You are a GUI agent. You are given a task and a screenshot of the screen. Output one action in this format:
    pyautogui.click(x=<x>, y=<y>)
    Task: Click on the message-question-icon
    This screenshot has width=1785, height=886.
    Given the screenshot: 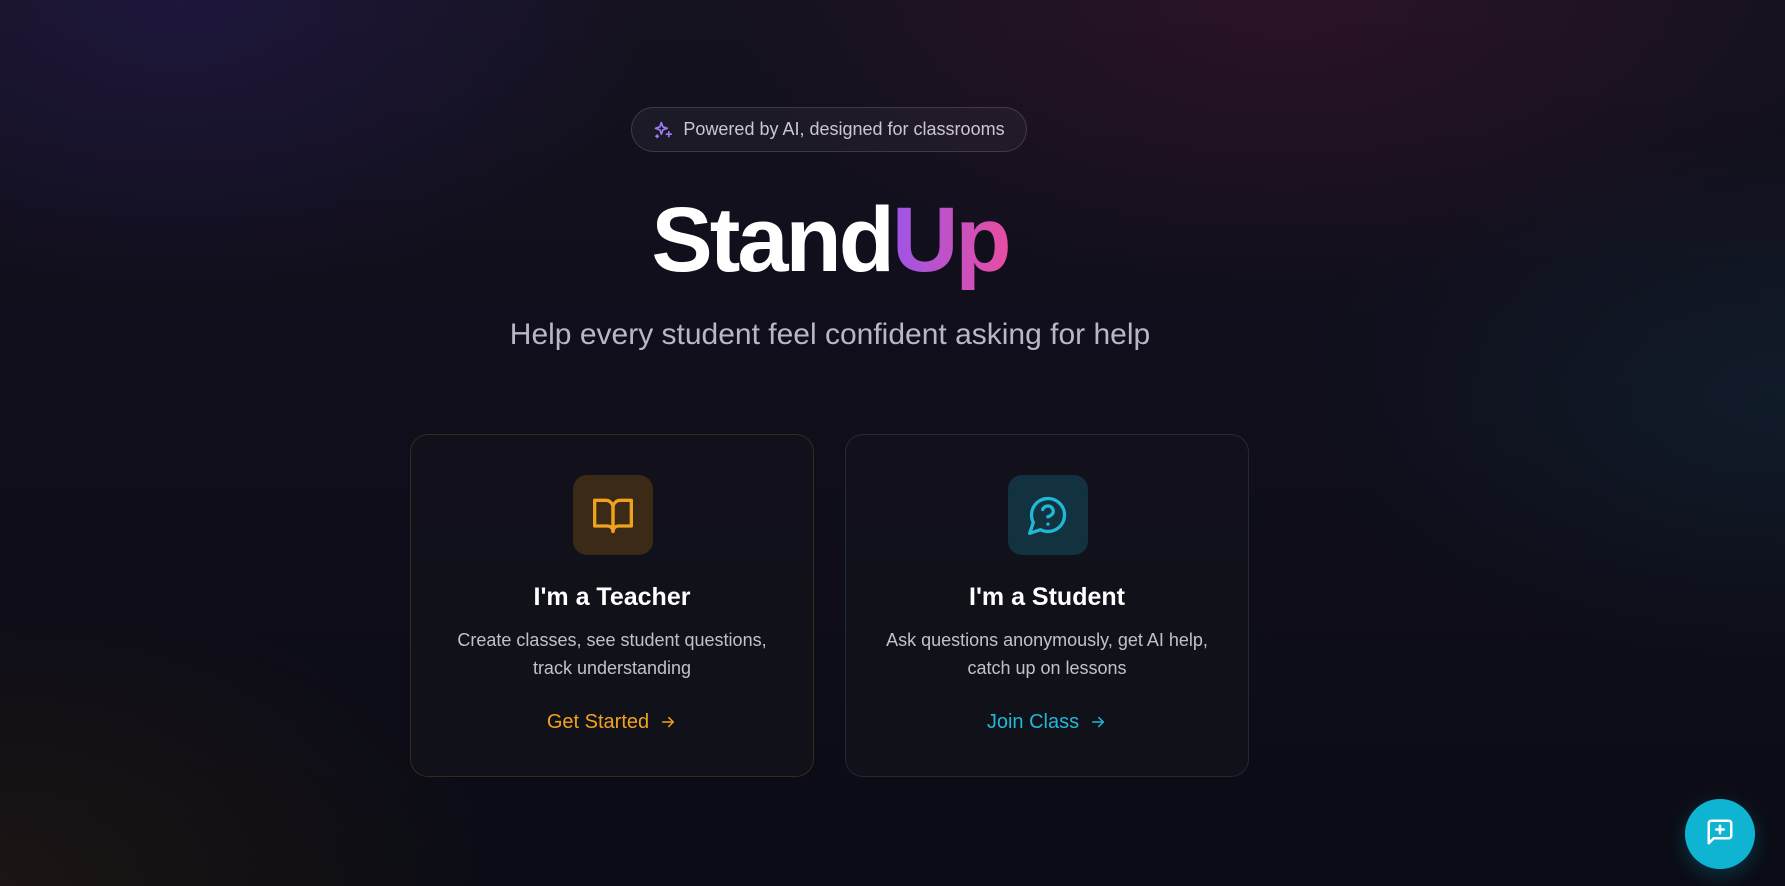 What is the action you would take?
    pyautogui.click(x=1048, y=515)
    